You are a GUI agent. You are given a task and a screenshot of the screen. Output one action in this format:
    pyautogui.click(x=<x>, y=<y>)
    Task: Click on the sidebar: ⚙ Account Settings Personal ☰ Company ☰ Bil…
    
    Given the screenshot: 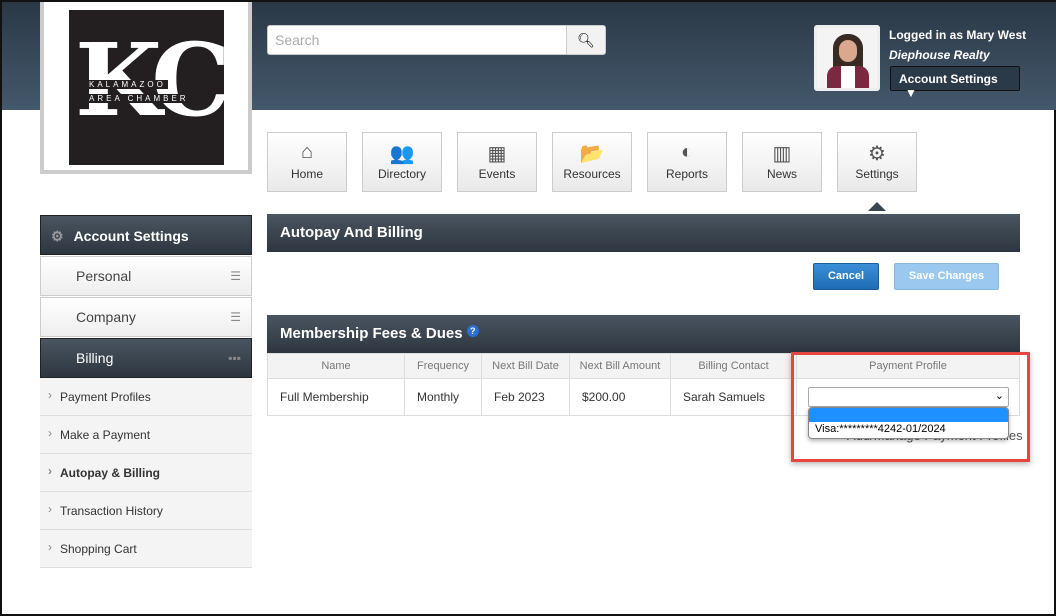 What is the action you would take?
    pyautogui.click(x=146, y=391)
    